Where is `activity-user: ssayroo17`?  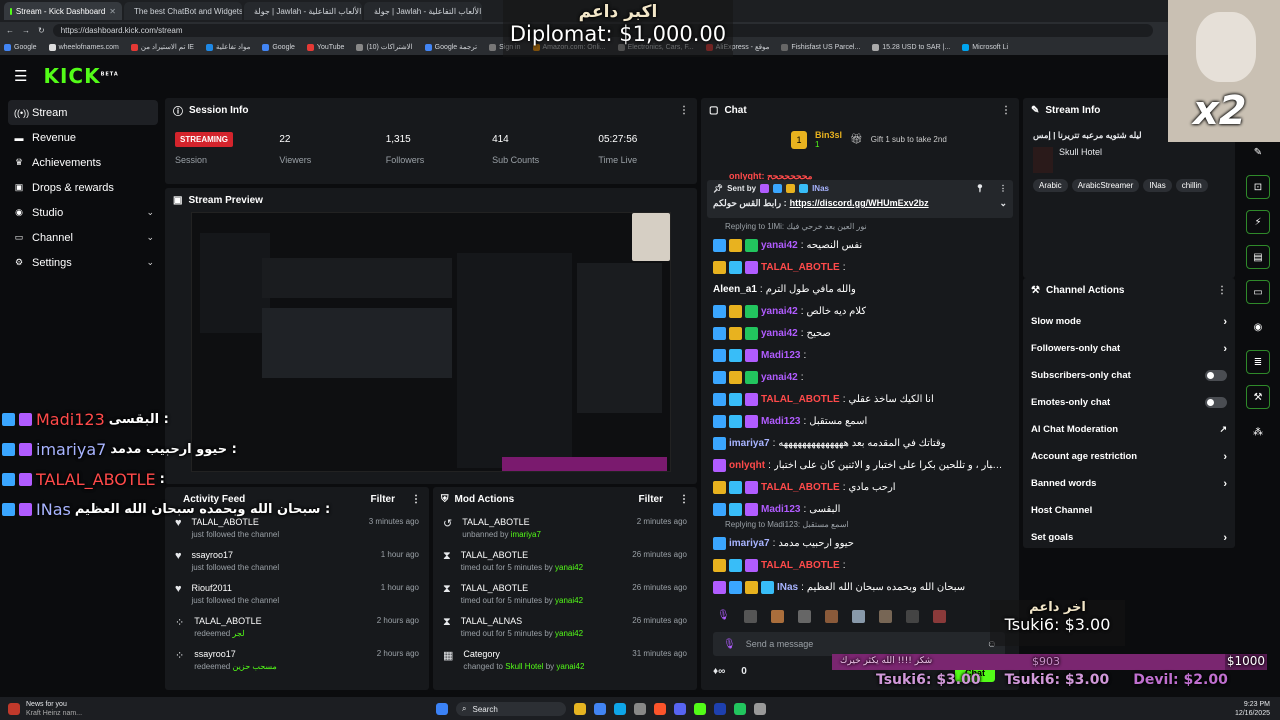 activity-user: ssayroo17 is located at coordinates (236, 555).